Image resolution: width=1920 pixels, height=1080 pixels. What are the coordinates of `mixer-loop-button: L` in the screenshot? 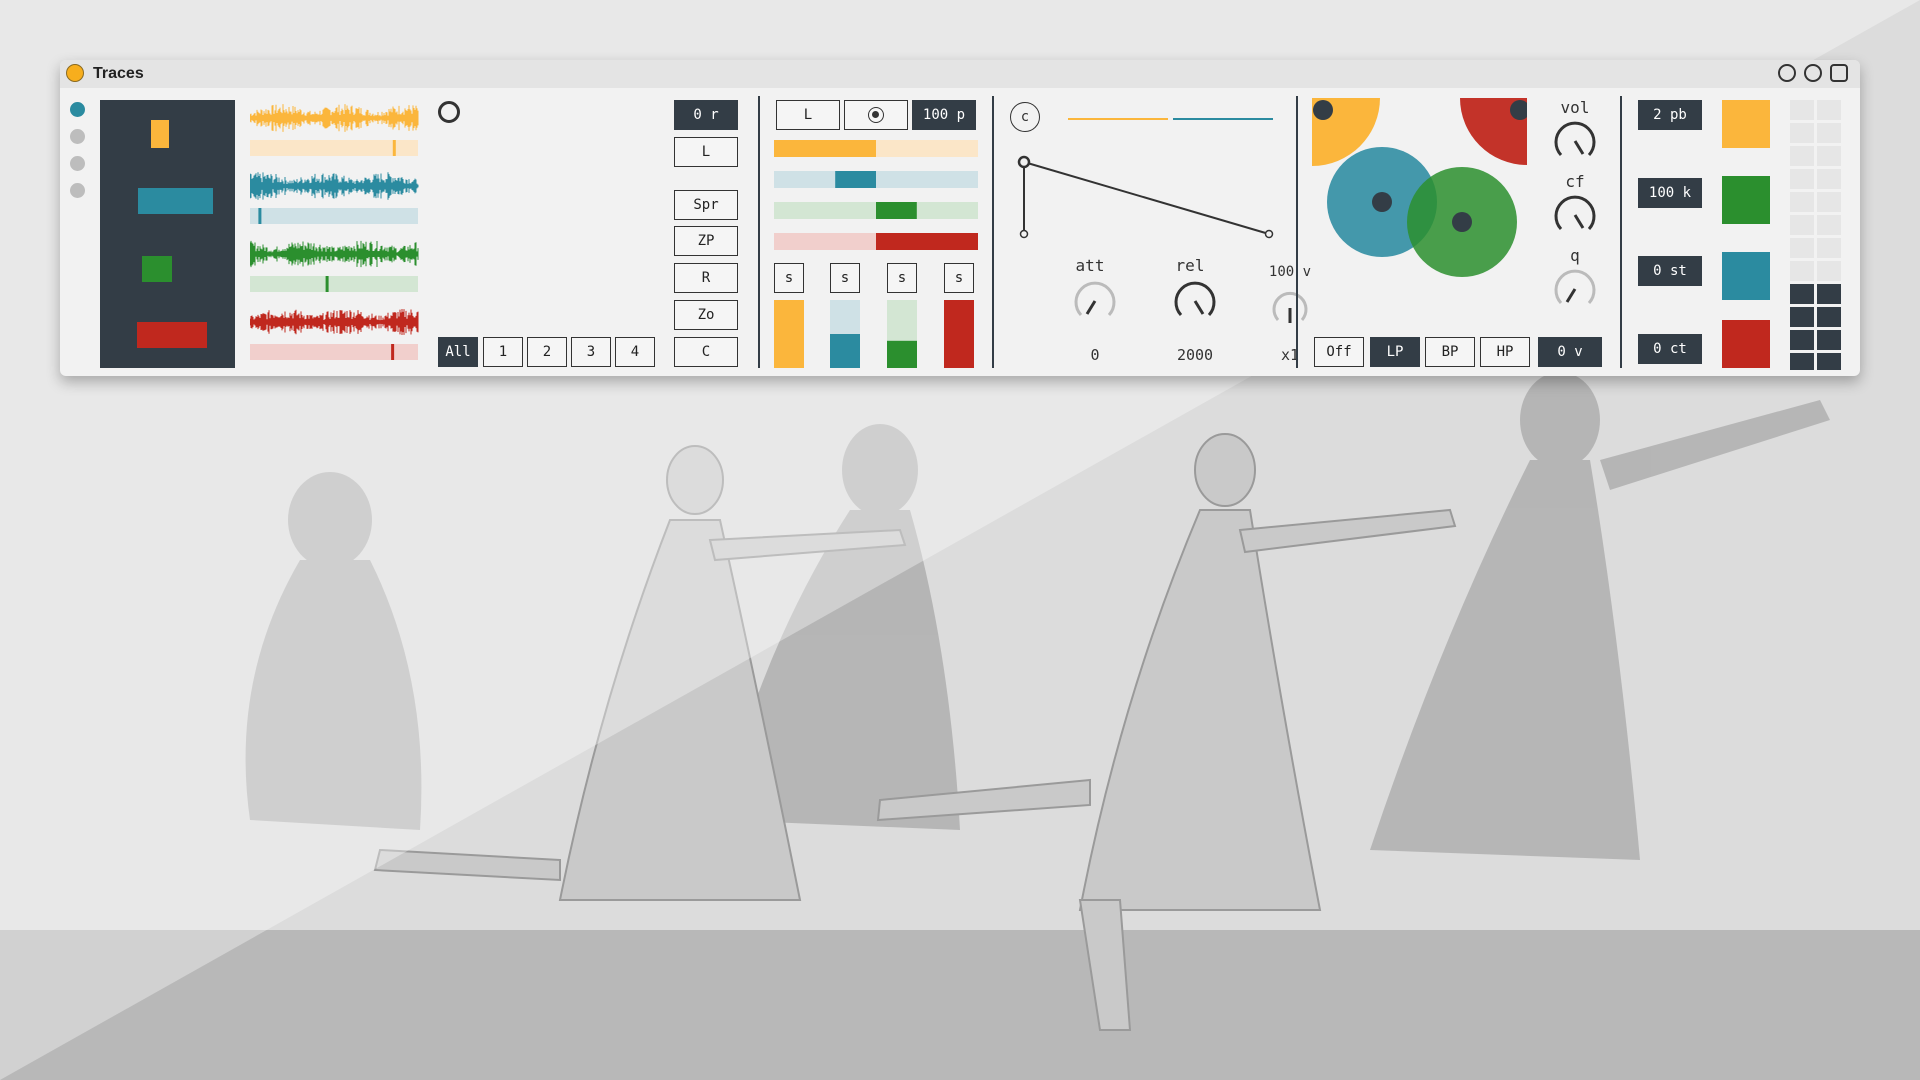 It's located at (808, 115).